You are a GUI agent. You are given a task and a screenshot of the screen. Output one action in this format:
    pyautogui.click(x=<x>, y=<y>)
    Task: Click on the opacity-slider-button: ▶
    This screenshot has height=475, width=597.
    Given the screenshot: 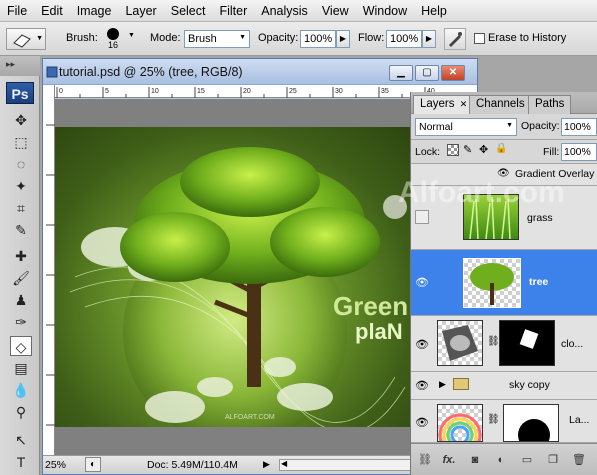 What is the action you would take?
    pyautogui.click(x=343, y=39)
    